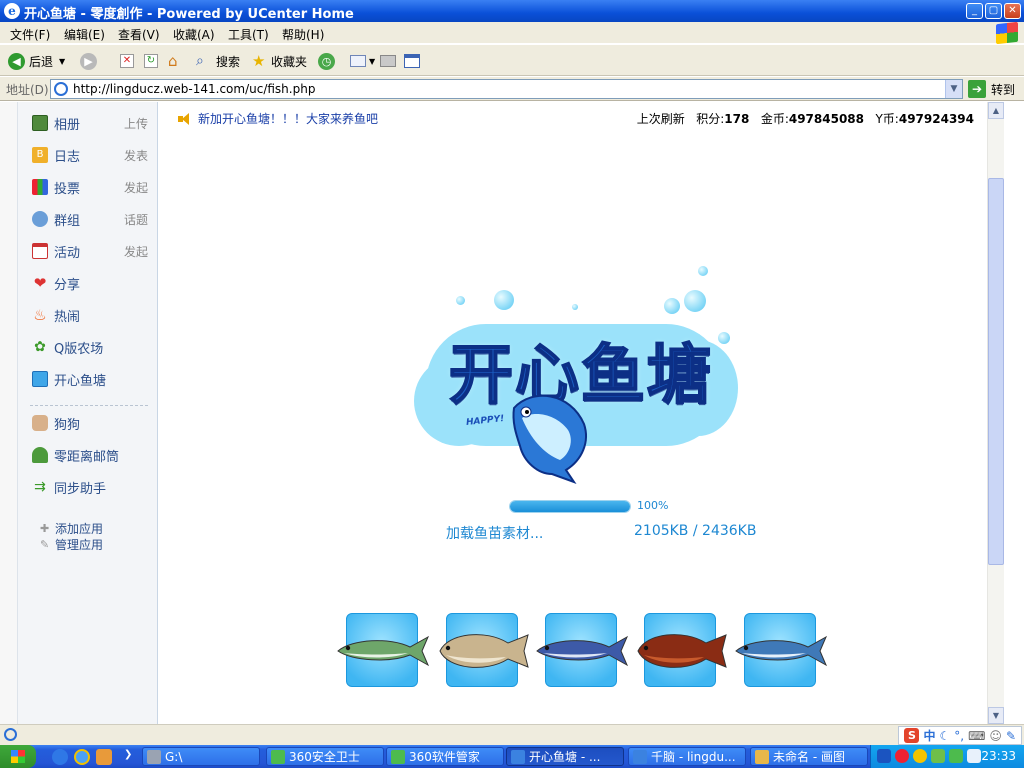 This screenshot has width=1024, height=768. What do you see at coordinates (912, 735) in the screenshot?
I see `sogou-ime-icon: S` at bounding box center [912, 735].